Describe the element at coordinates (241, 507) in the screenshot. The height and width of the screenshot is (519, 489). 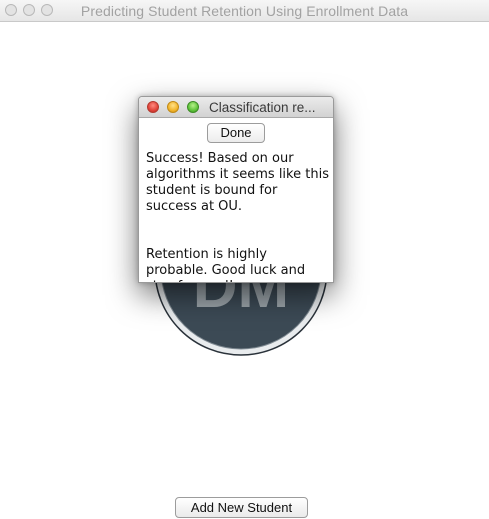
I see `add-new-student-button: Add New Student` at that location.